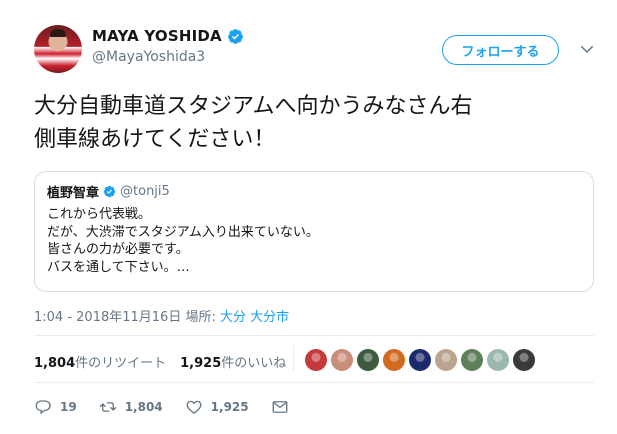 Image resolution: width=617 pixels, height=434 pixels. Describe the element at coordinates (43, 407) in the screenshot. I see `reply-icon` at that location.